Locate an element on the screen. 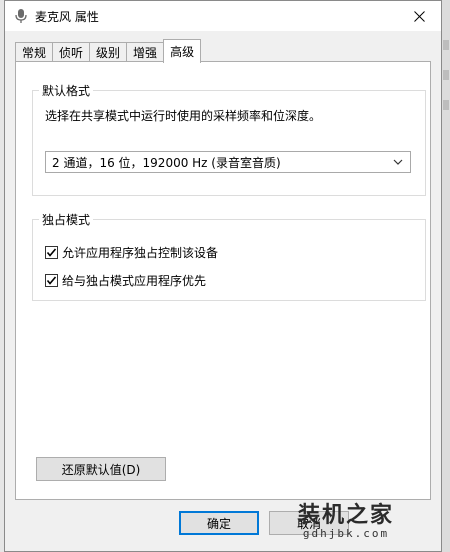 The width and height of the screenshot is (450, 552). tab-advanced: 高级 is located at coordinates (182, 51).